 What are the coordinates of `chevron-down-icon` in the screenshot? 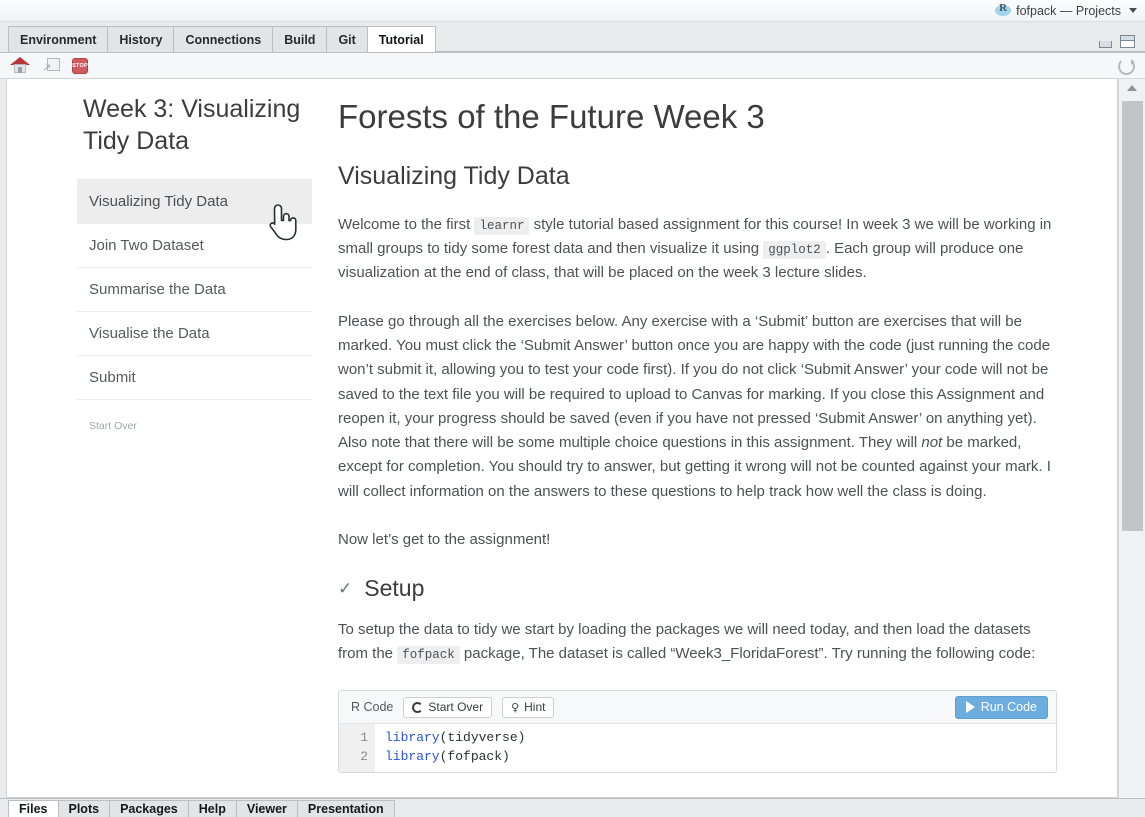 It's located at (1133, 10).